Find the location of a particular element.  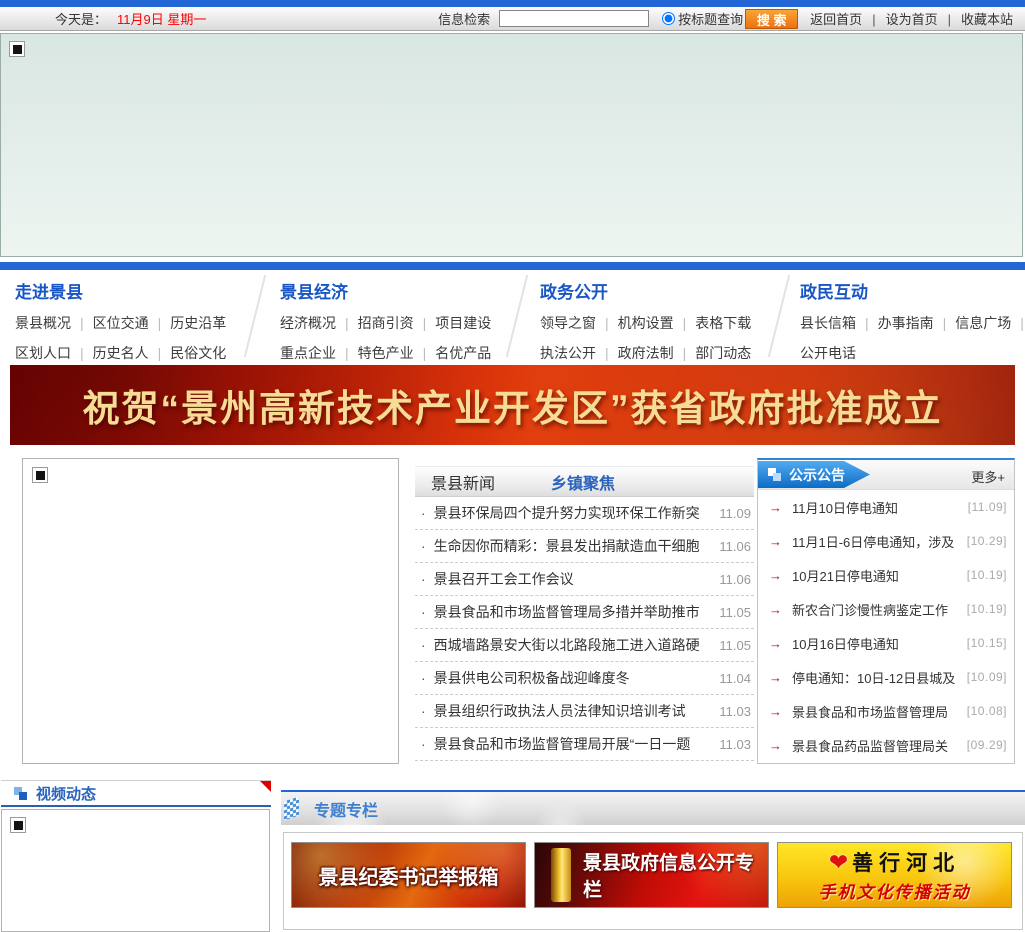

nav-link: 招商引资 is located at coordinates (397, 323).